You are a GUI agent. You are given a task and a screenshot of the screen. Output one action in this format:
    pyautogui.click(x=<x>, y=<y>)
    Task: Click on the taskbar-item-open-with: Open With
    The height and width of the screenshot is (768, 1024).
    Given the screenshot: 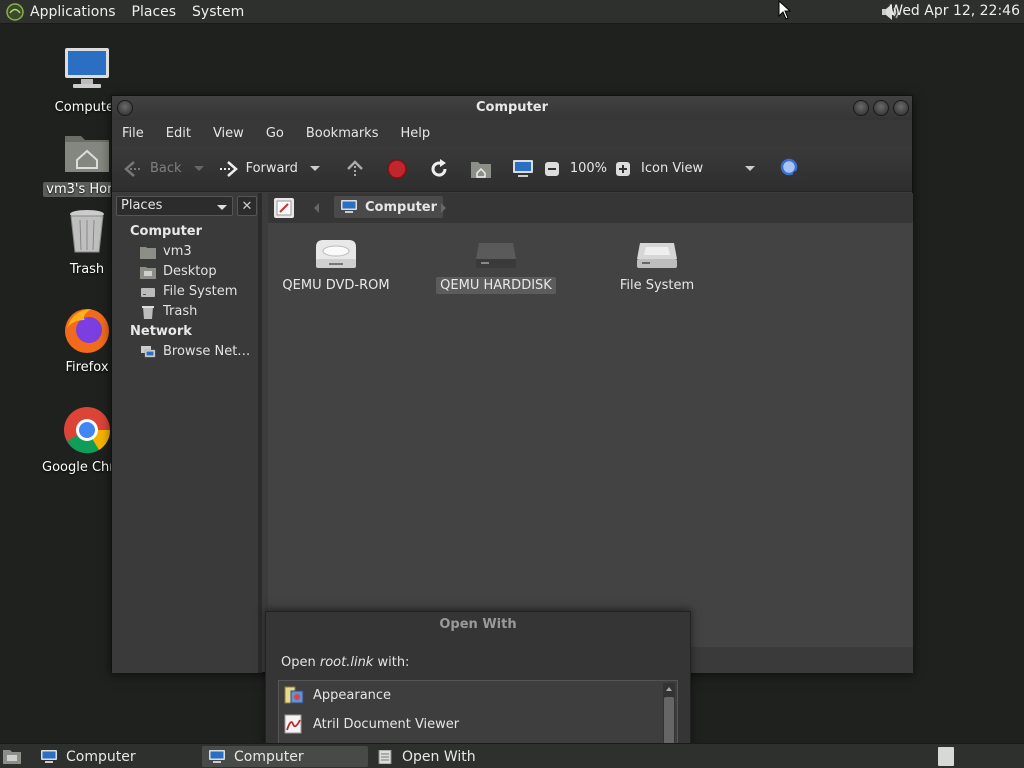 What is the action you would take?
    pyautogui.click(x=453, y=756)
    